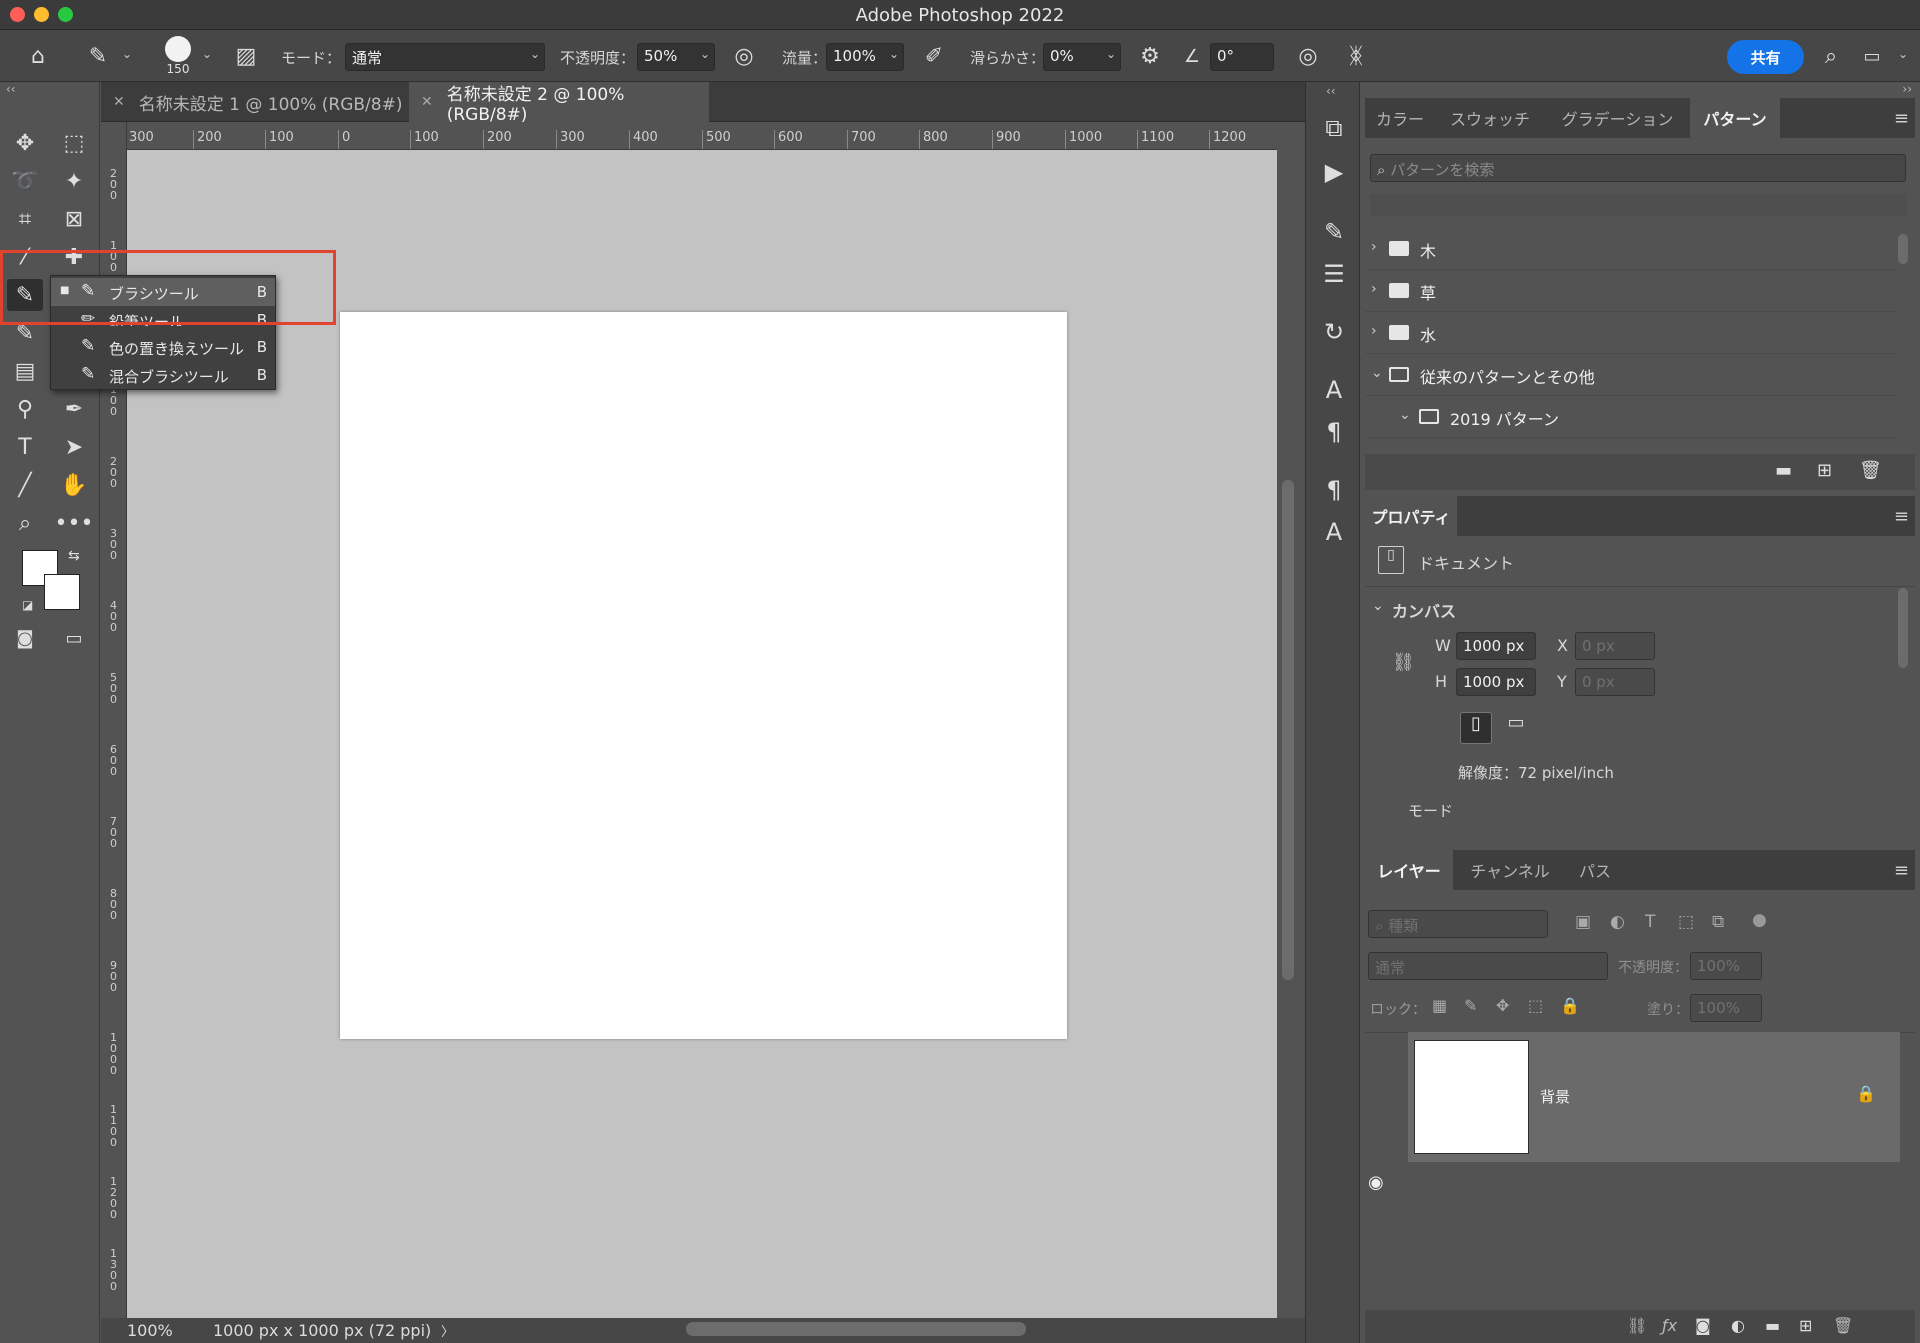  Describe the element at coordinates (1458, 924) in the screenshot. I see `layer-filter-select: ⌕ 種類` at that location.